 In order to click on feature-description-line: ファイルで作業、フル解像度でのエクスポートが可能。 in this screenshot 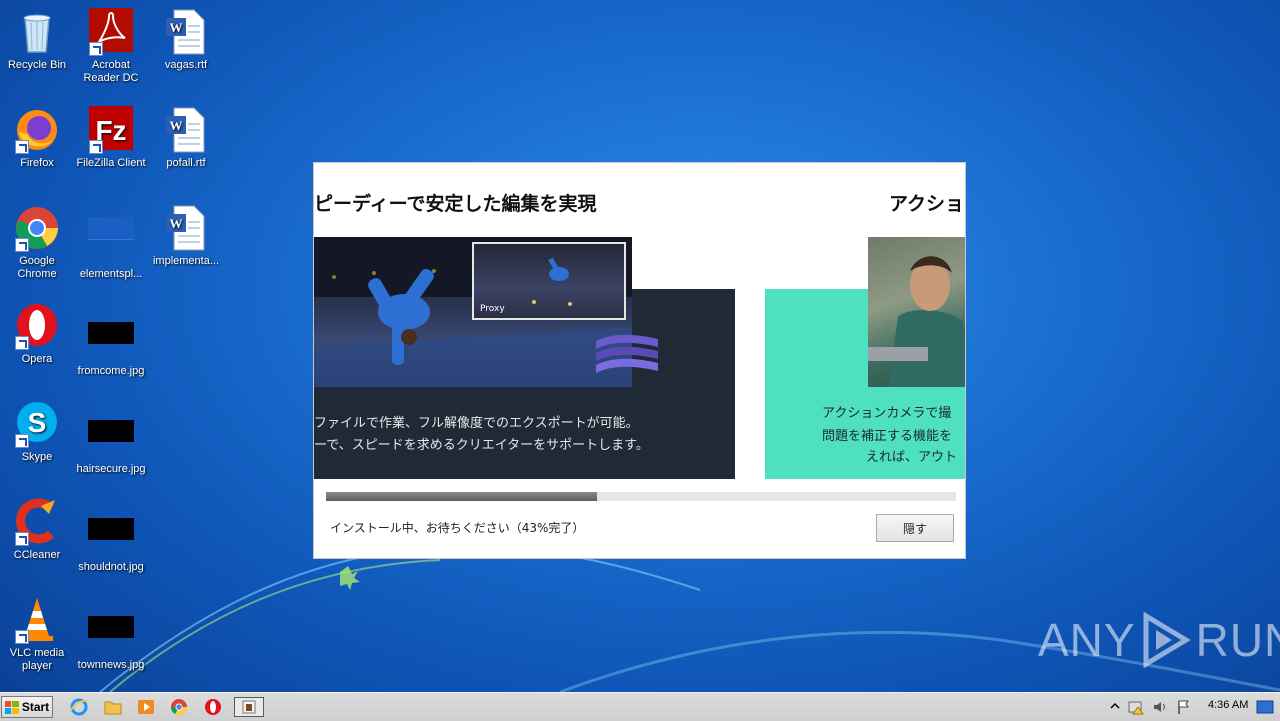, I will do `click(476, 423)`.